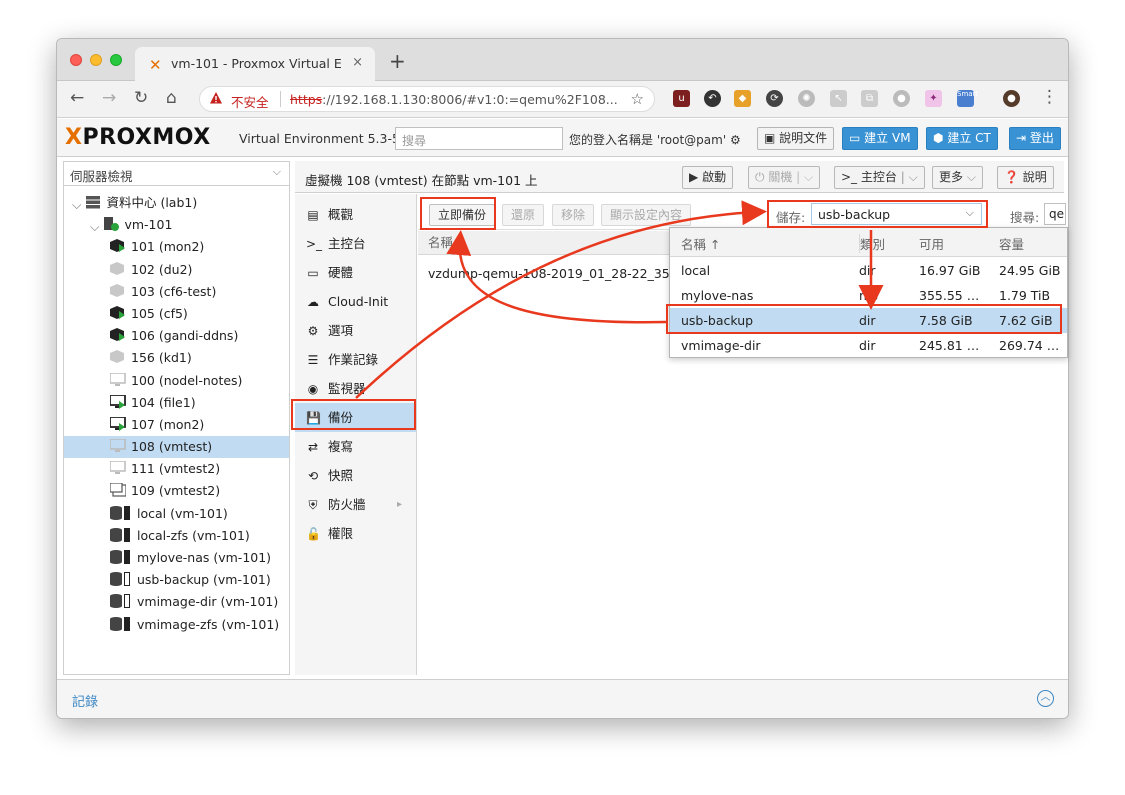 This screenshot has height=795, width=1125. Describe the element at coordinates (118, 268) in the screenshot. I see `vmoff-icon` at that location.